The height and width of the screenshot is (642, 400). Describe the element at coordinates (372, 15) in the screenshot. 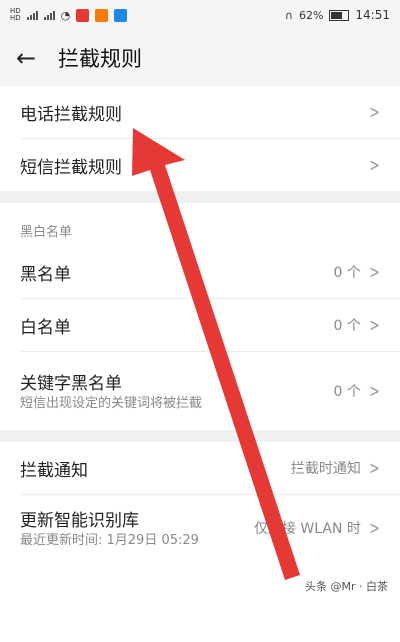

I see `clock: 14:51` at that location.